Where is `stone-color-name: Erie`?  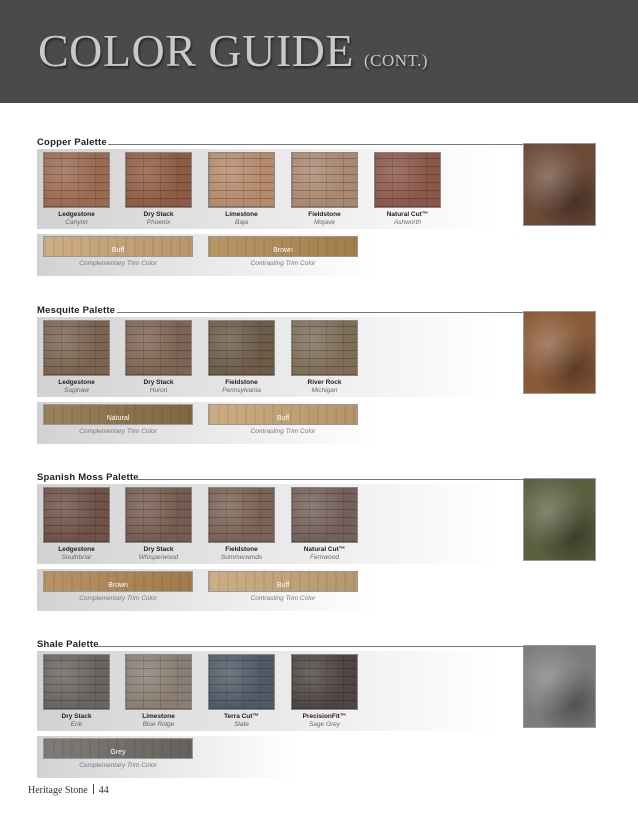 stone-color-name: Erie is located at coordinates (76, 724).